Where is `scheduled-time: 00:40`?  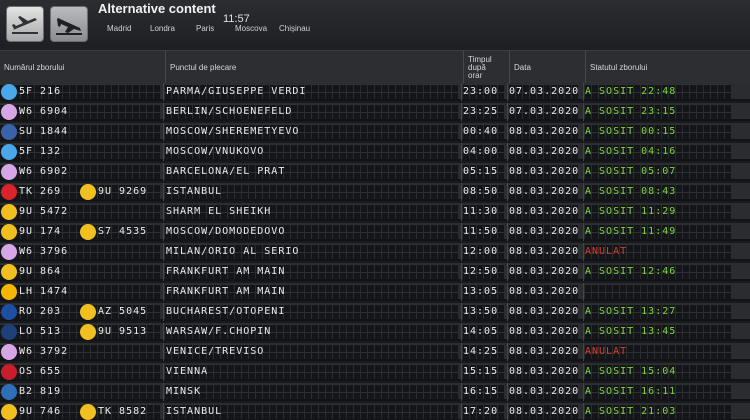 scheduled-time: 00:40 is located at coordinates (481, 131).